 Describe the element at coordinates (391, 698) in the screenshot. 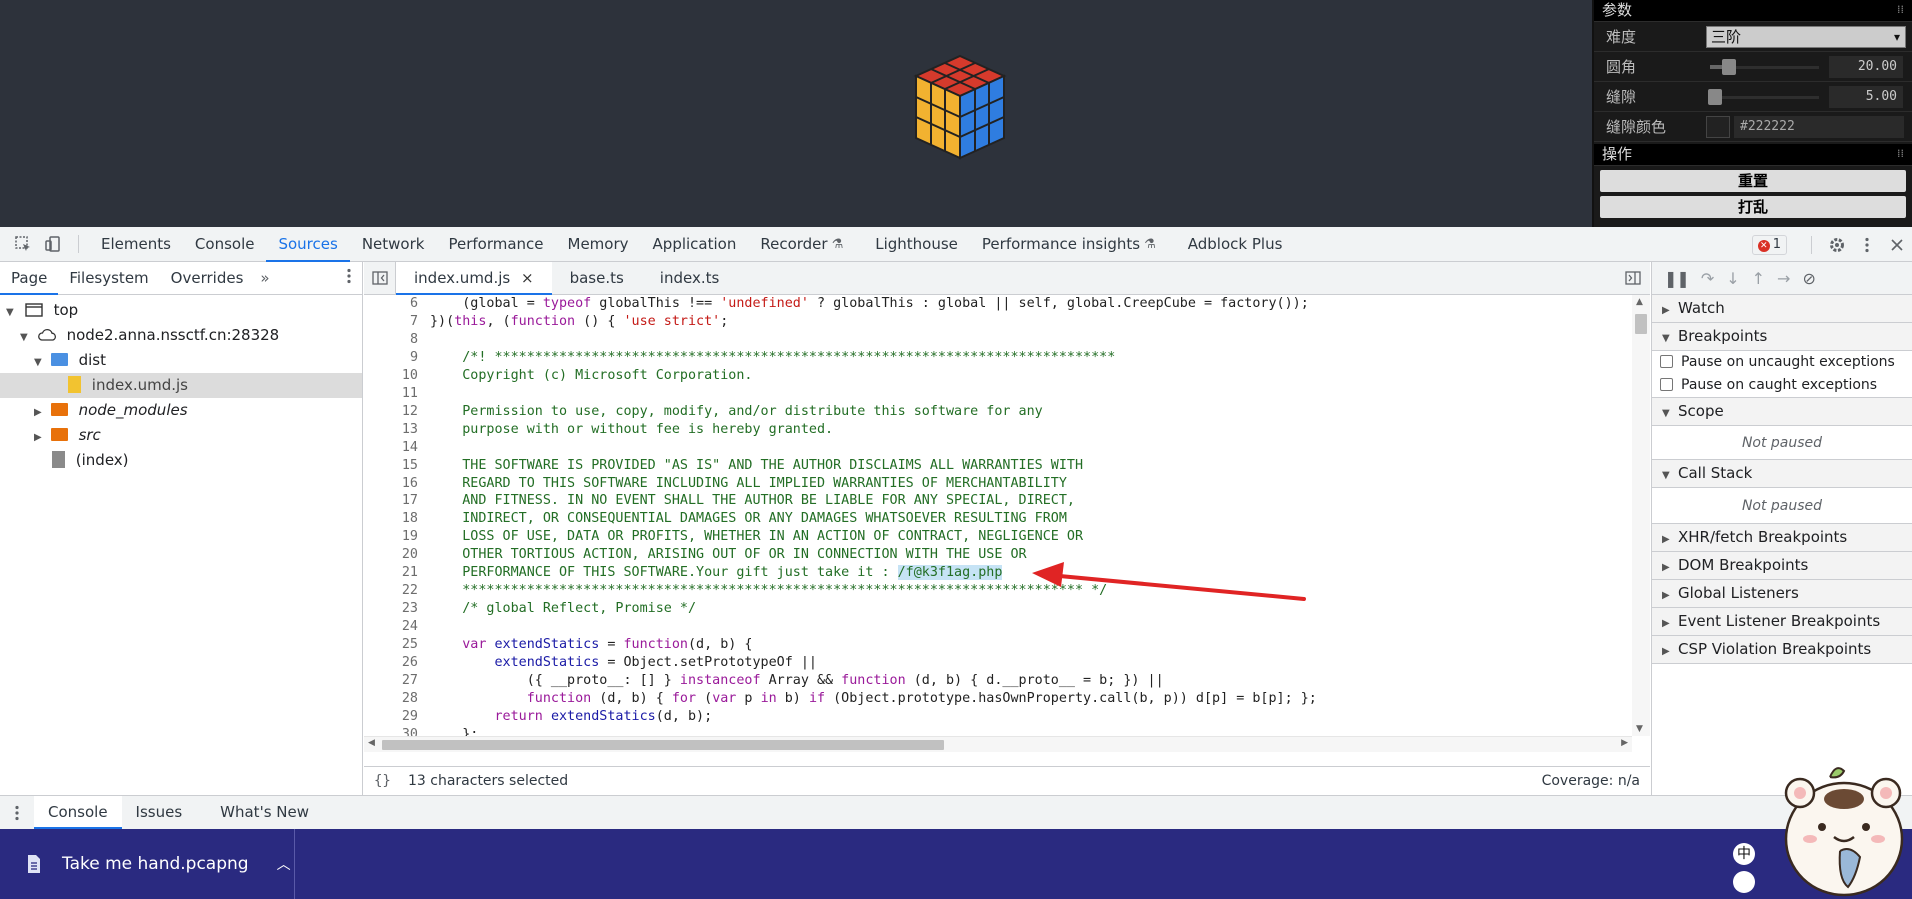

I see `line-number: 28` at that location.